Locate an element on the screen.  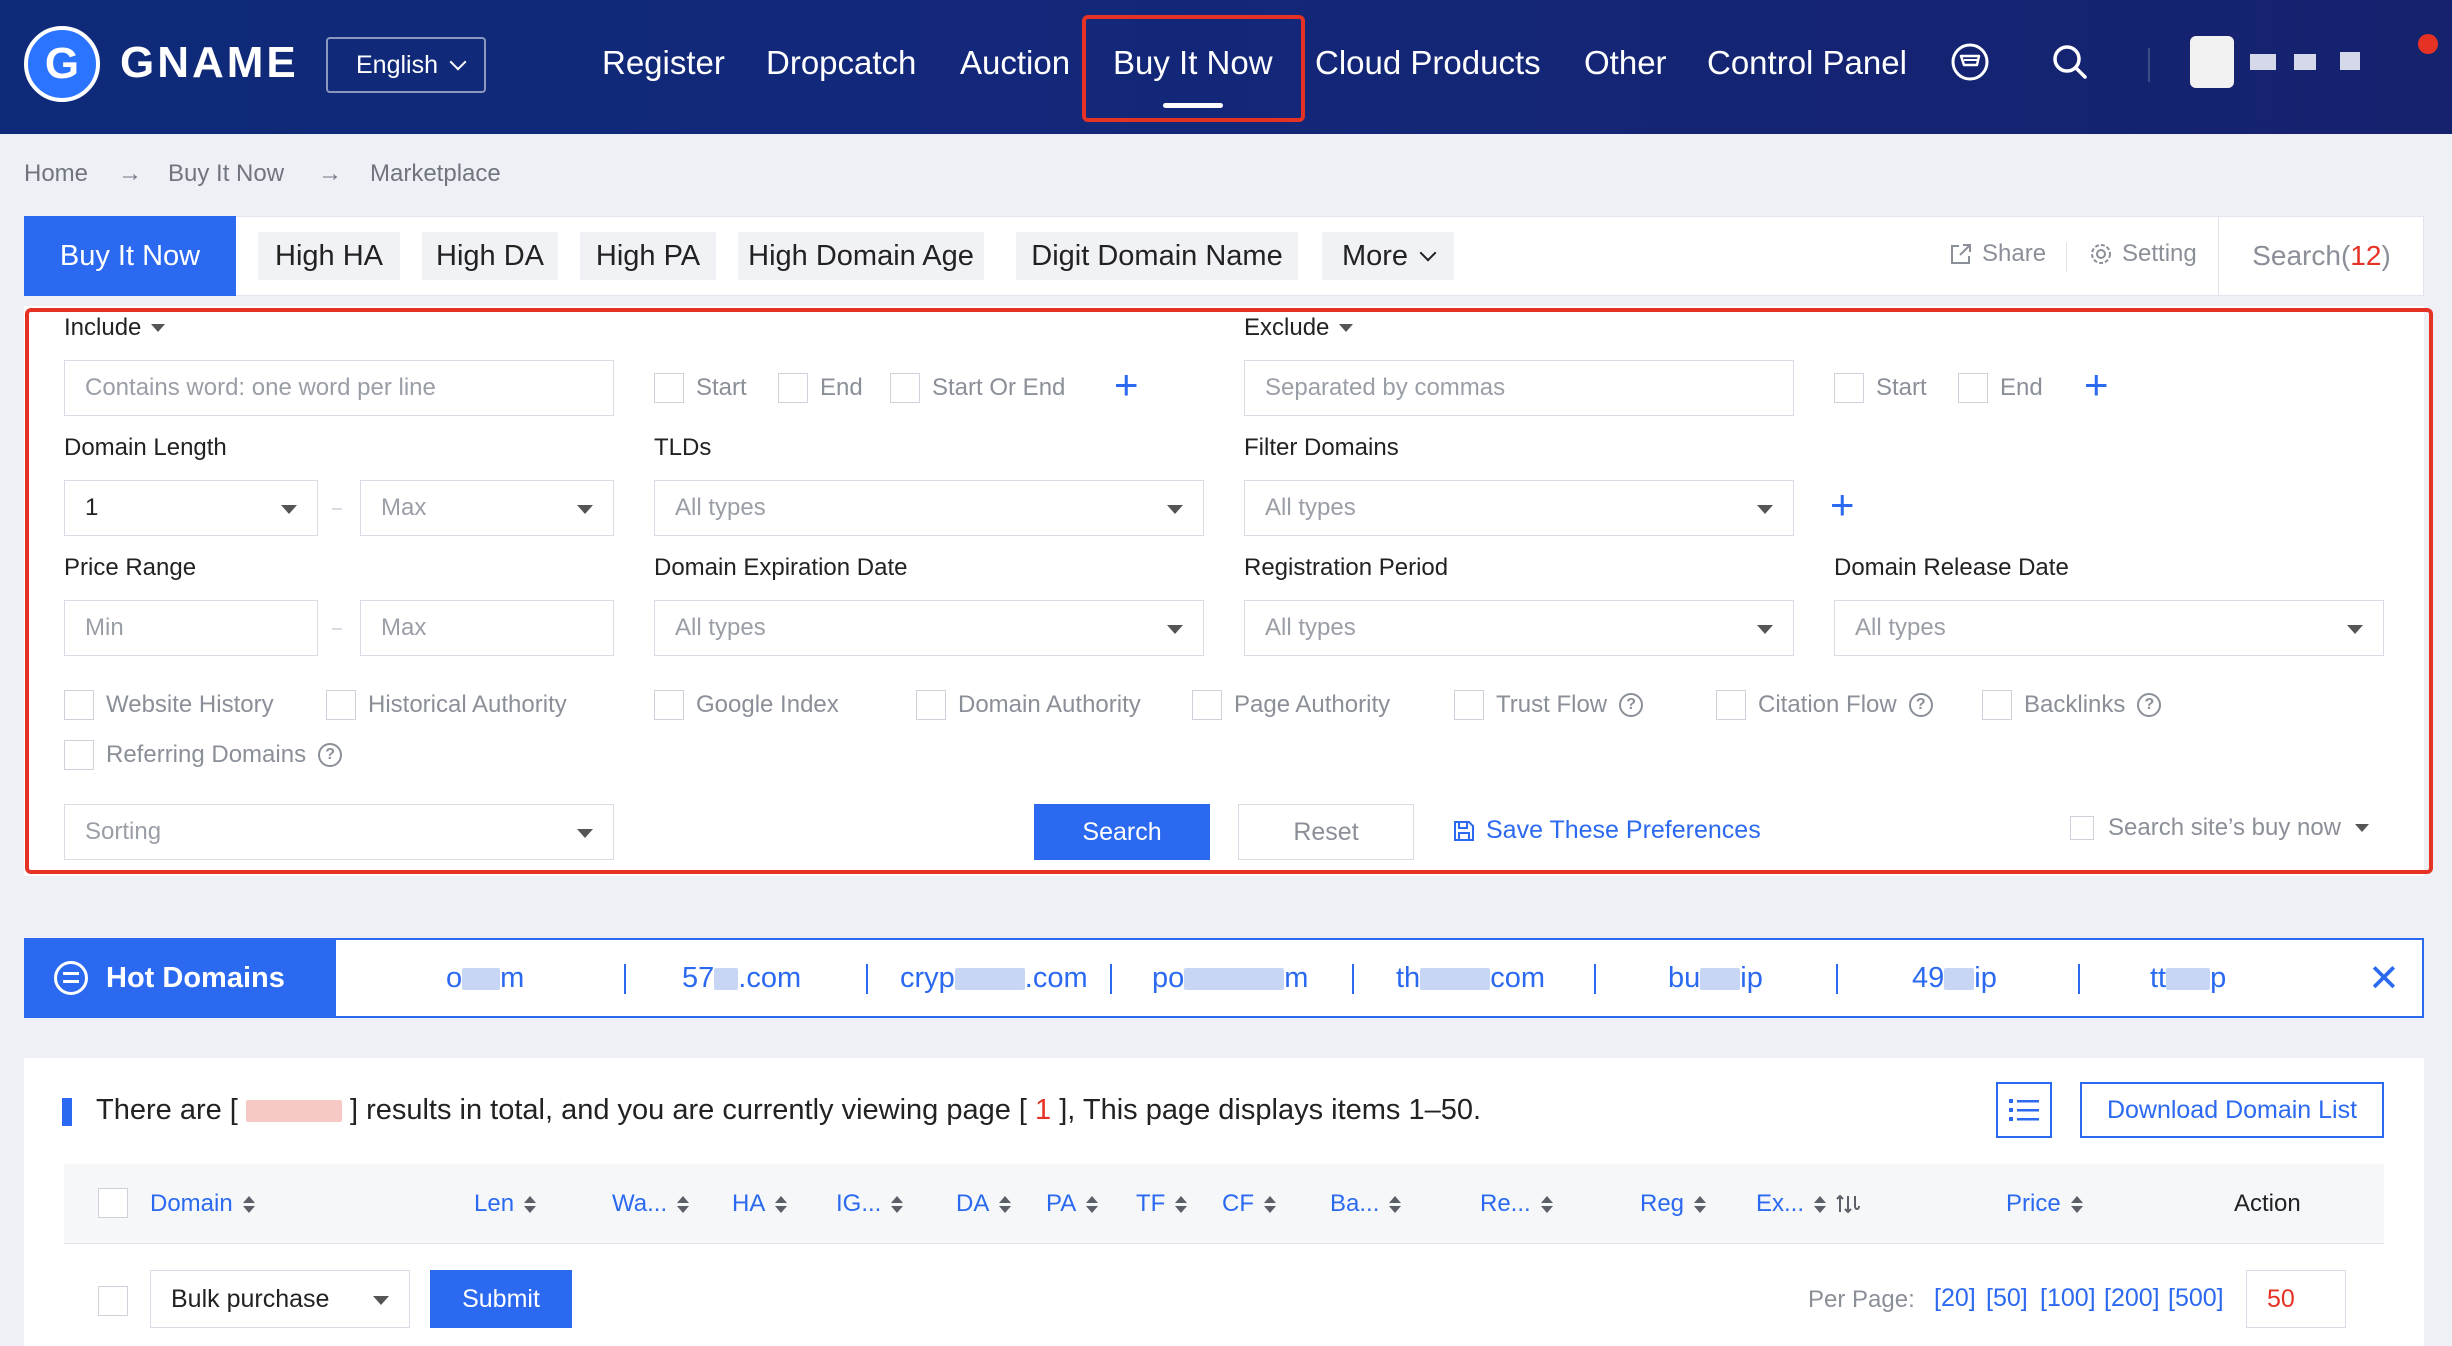
column-action: Action is located at coordinates (2267, 1203).